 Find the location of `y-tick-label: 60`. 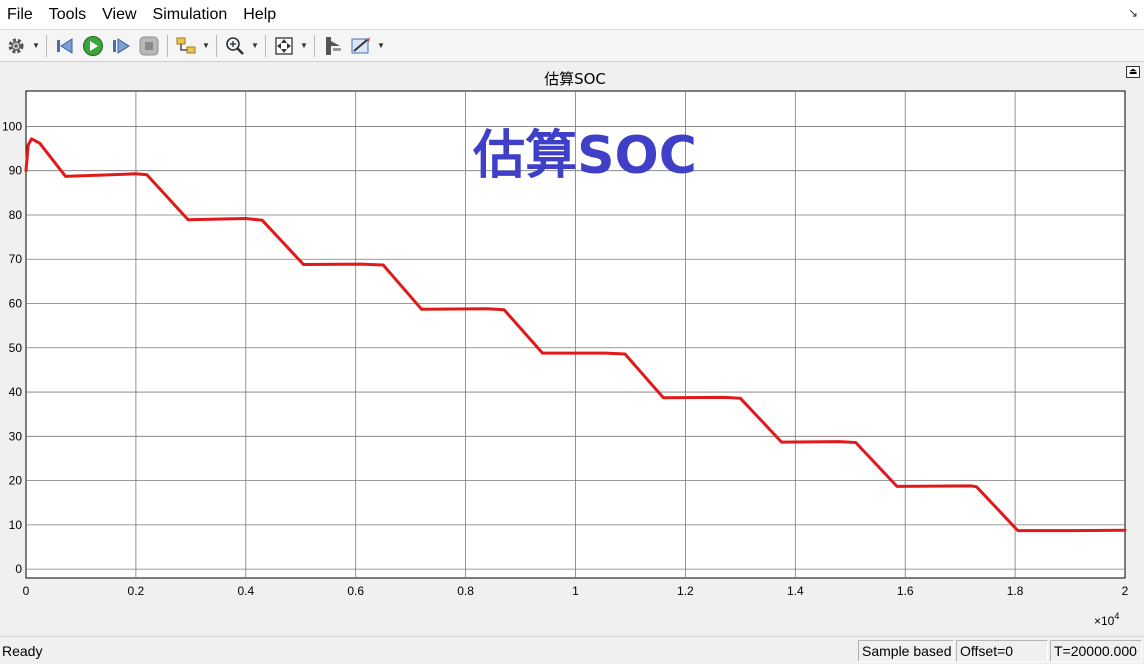

y-tick-label: 60 is located at coordinates (16, 304).